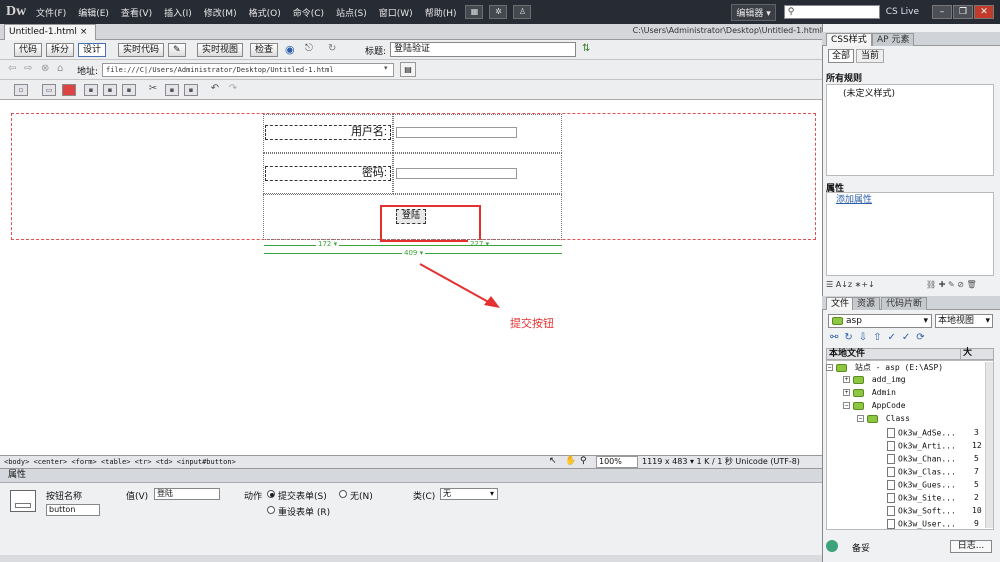 Image resolution: width=1000 pixels, height=562 pixels. Describe the element at coordinates (854, 198) in the screenshot. I see `add-property-link: 添加属性` at that location.